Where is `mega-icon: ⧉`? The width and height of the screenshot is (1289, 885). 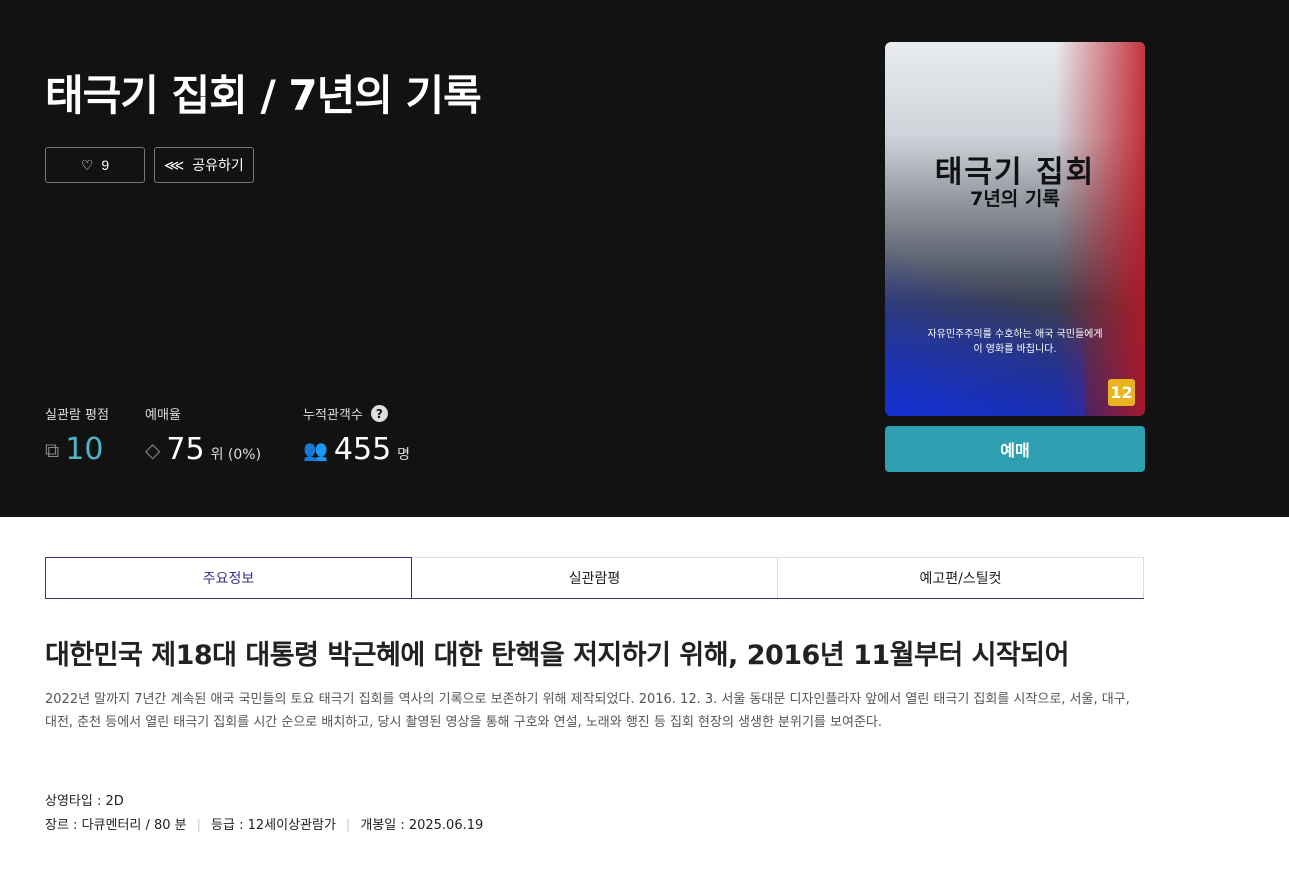
mega-icon: ⧉ is located at coordinates (52, 449).